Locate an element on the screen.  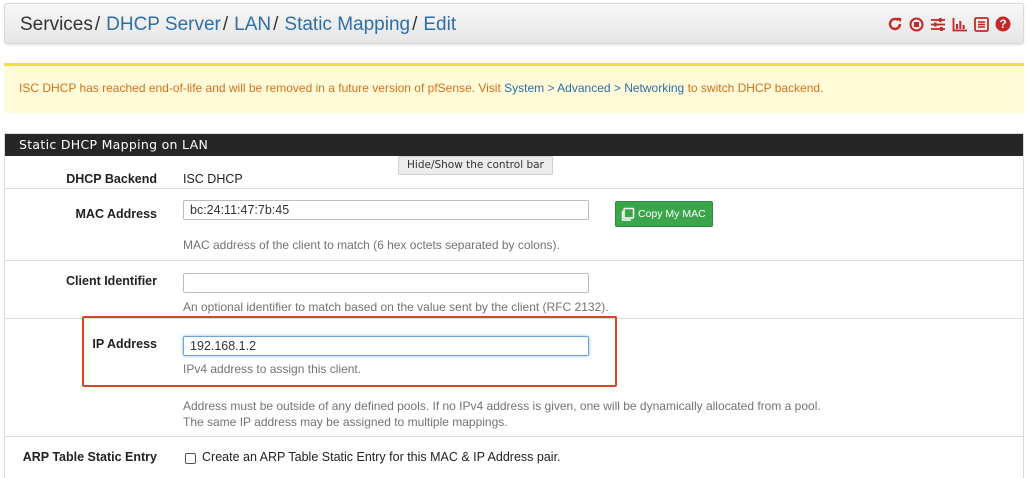
networking-settings-link: System > Advanced > Networking is located at coordinates (594, 88).